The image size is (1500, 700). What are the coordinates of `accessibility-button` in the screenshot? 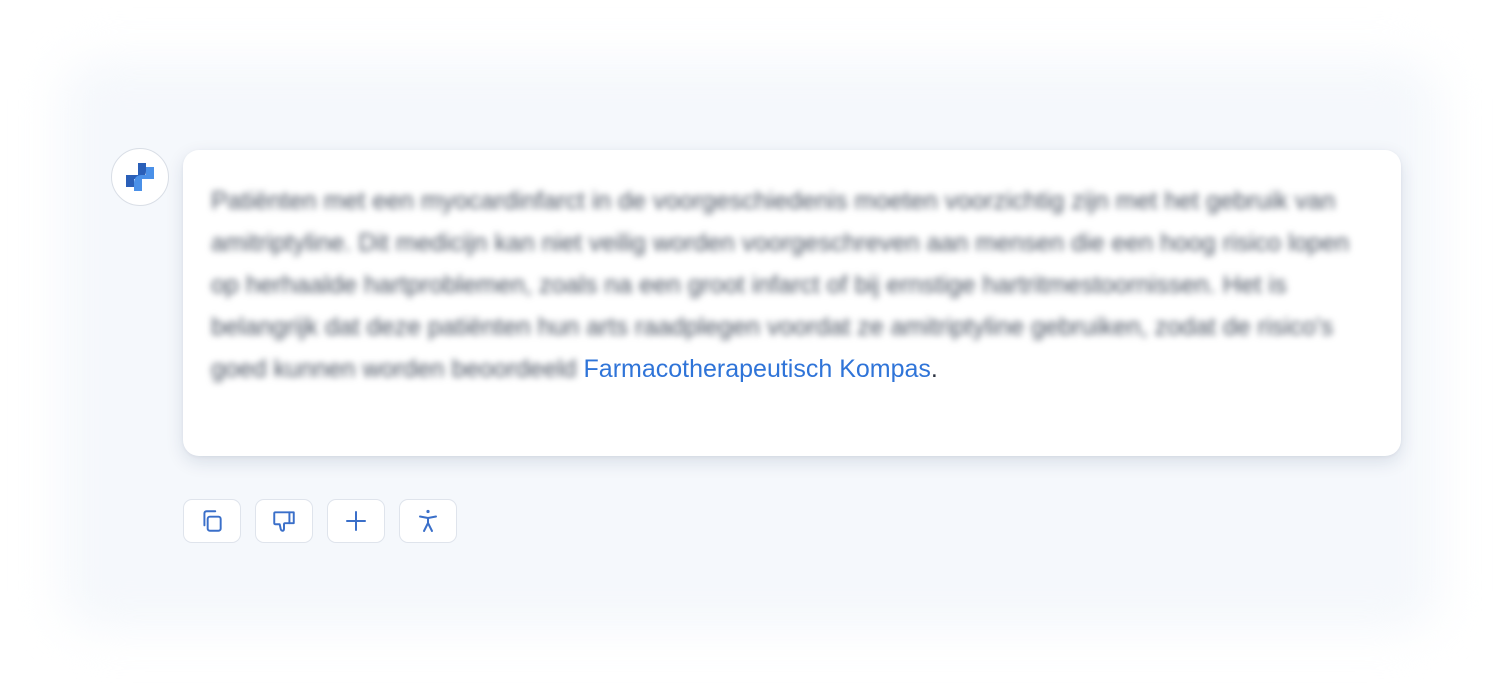 It's located at (428, 521).